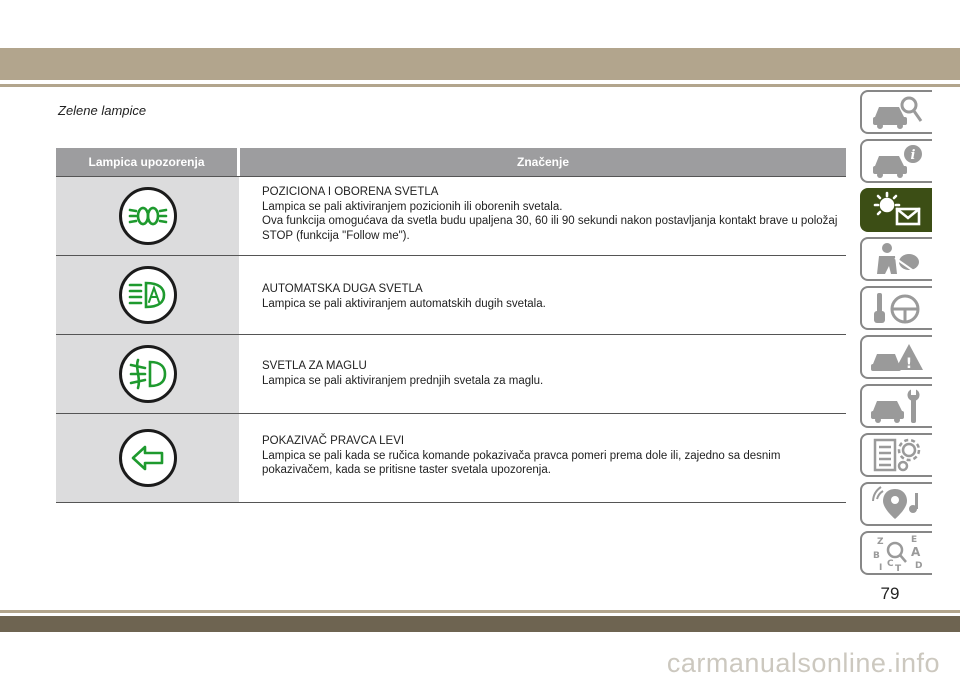  Describe the element at coordinates (480, 624) in the screenshot. I see `footer-band` at that location.